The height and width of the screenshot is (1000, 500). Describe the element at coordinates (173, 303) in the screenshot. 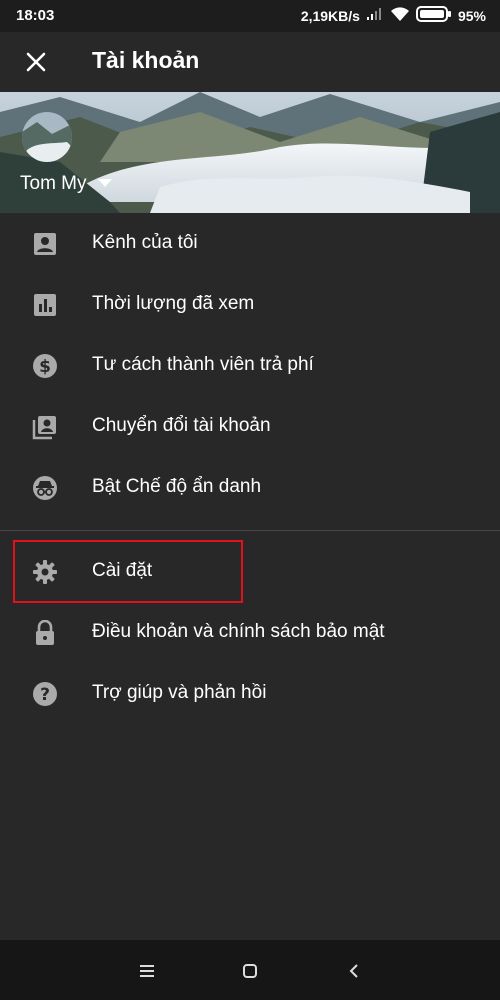

I see `menu-item-label: Thời lượng đã xem` at that location.